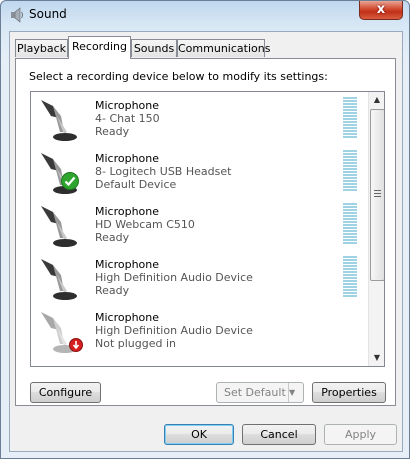 The width and height of the screenshot is (410, 459). What do you see at coordinates (76, 345) in the screenshot?
I see `unplugged-icon` at bounding box center [76, 345].